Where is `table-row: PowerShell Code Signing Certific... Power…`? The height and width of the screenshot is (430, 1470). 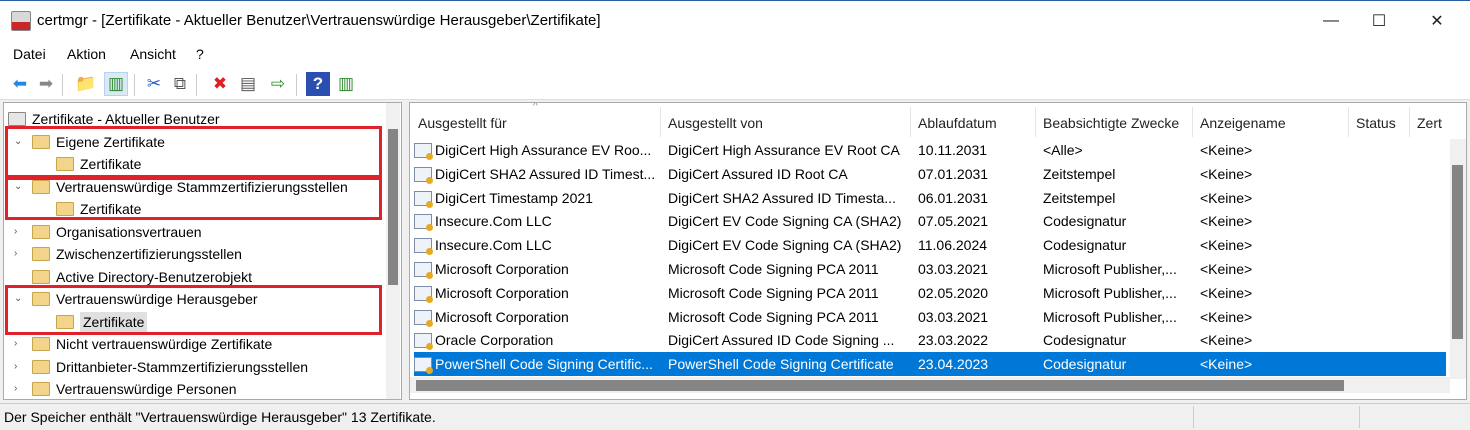 table-row: PowerShell Code Signing Certific... Power… is located at coordinates (930, 364).